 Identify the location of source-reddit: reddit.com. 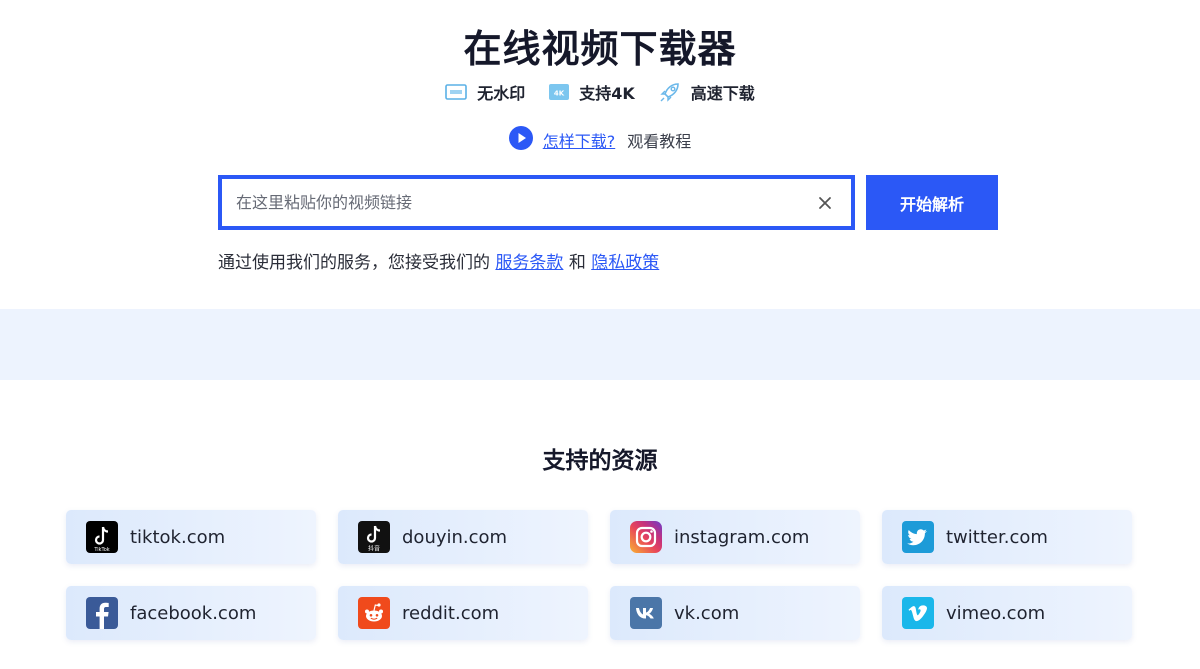
(463, 613).